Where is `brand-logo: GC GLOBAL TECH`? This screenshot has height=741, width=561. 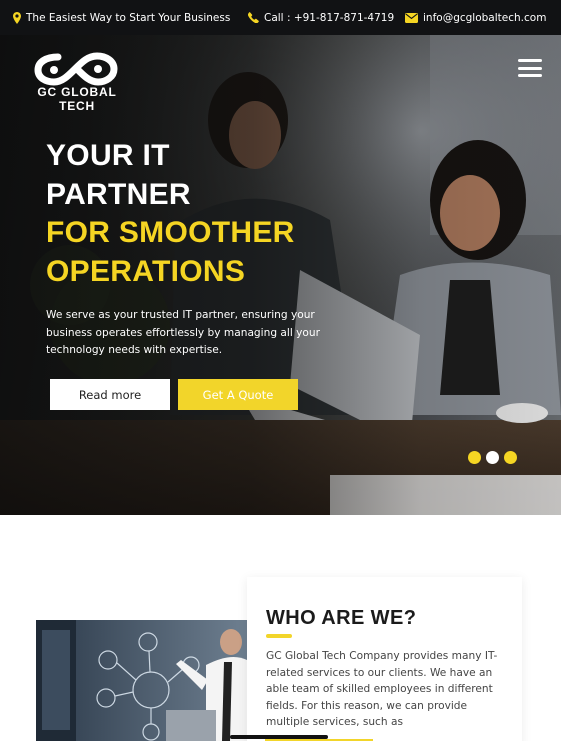
brand-logo: GC GLOBAL TECH is located at coordinates (77, 82).